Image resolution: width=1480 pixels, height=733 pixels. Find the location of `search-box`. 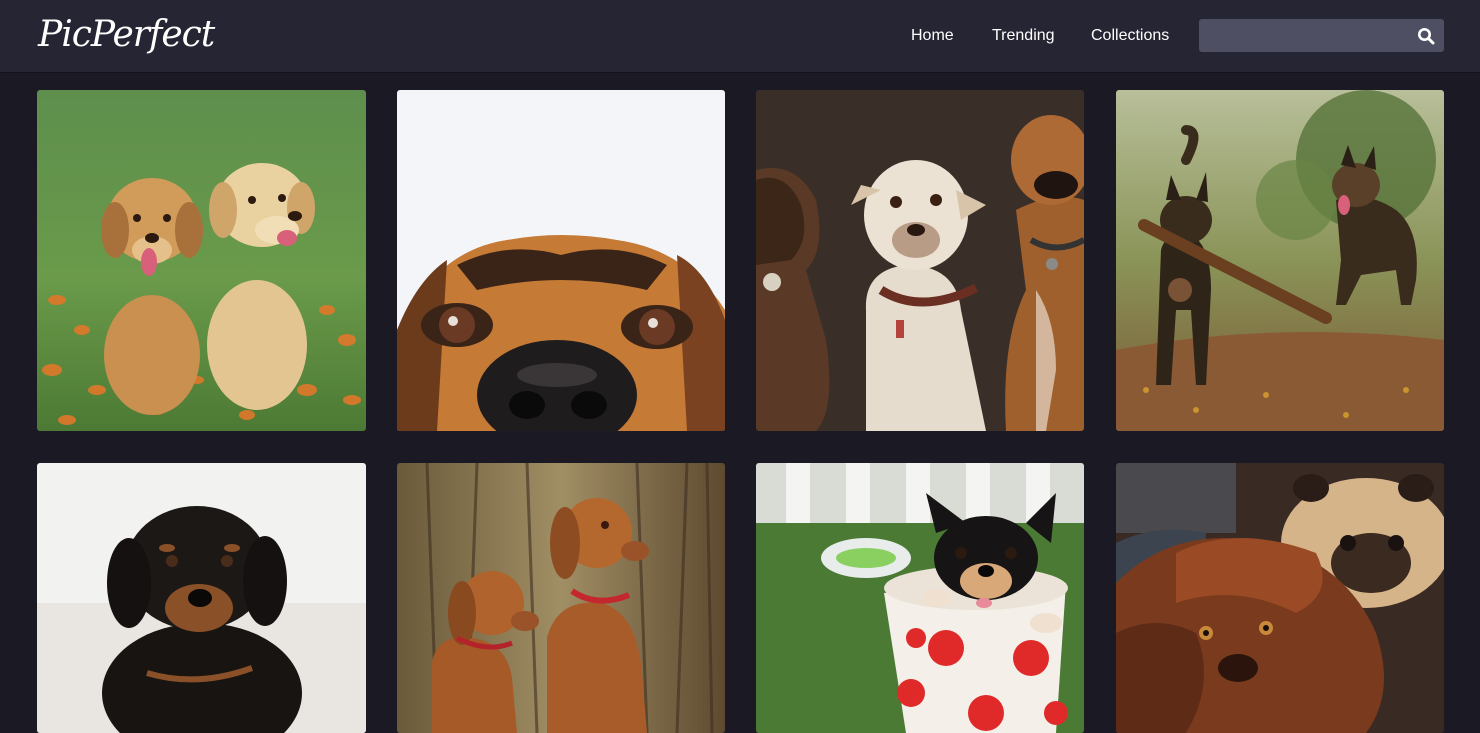

search-box is located at coordinates (1321, 35).